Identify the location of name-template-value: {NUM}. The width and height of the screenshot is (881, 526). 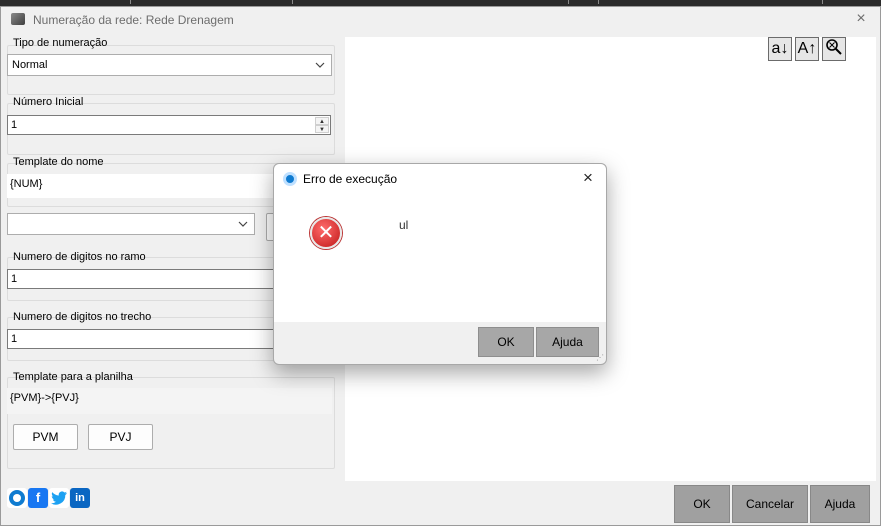
(26, 184).